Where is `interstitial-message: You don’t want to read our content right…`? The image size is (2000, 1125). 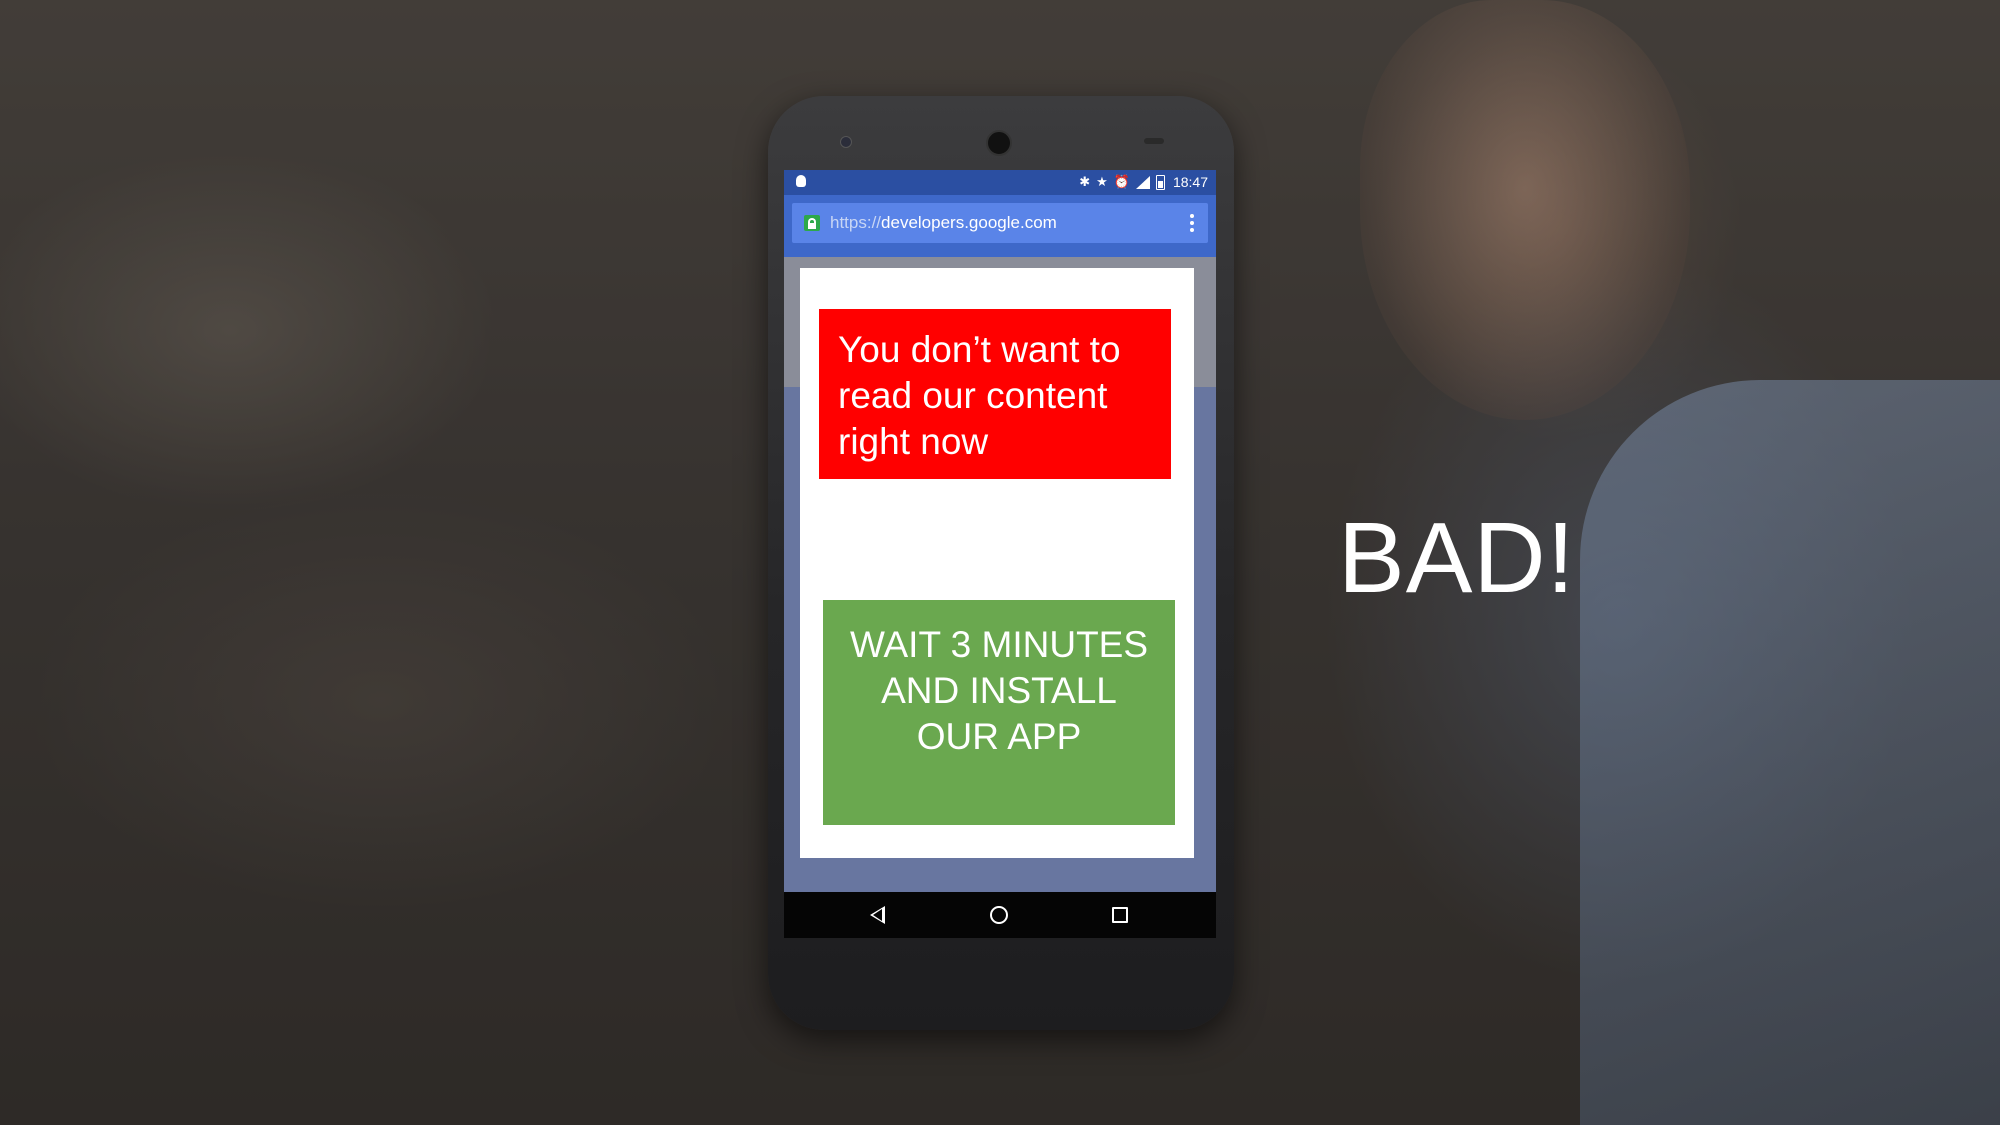 interstitial-message: You don’t want to read our content right… is located at coordinates (995, 394).